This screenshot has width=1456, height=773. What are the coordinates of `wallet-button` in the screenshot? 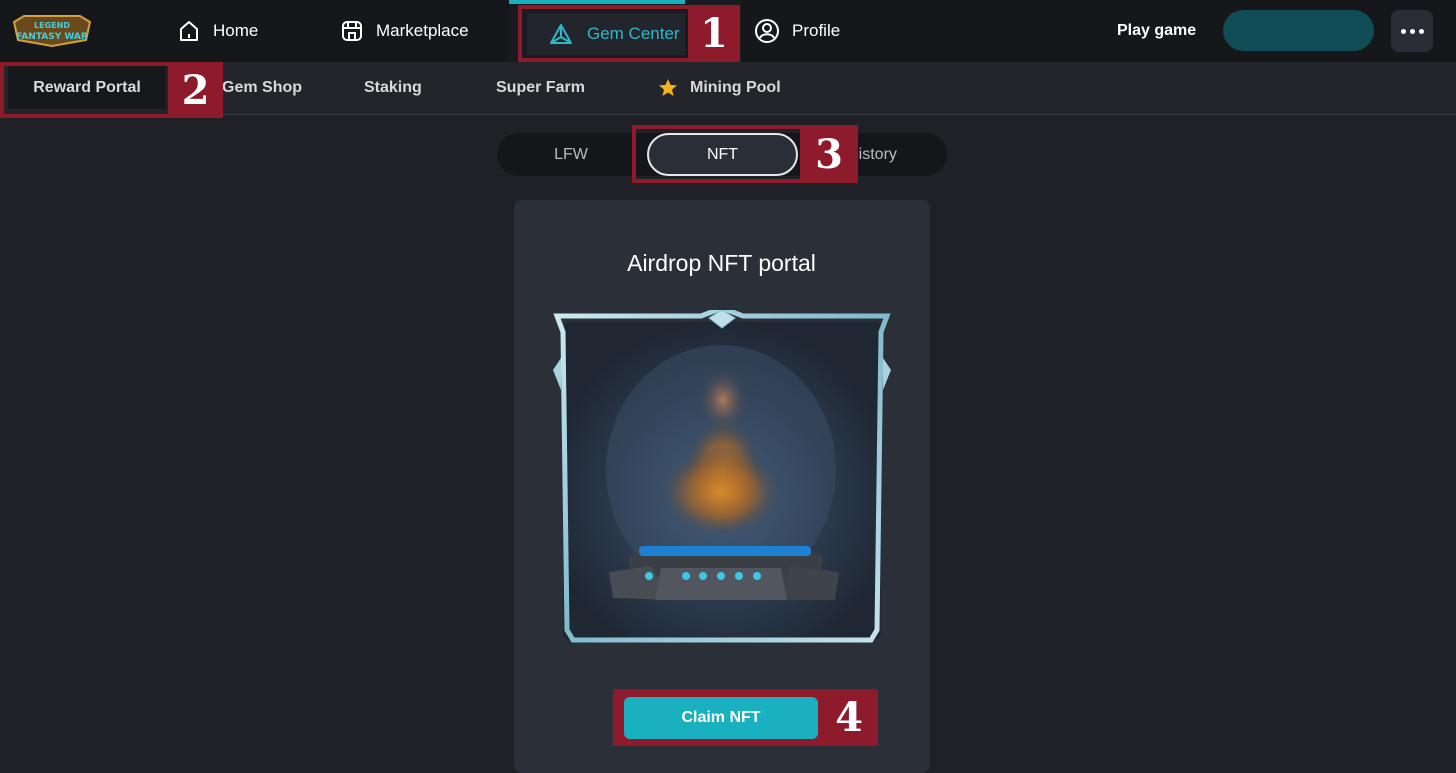 It's located at (1298, 30).